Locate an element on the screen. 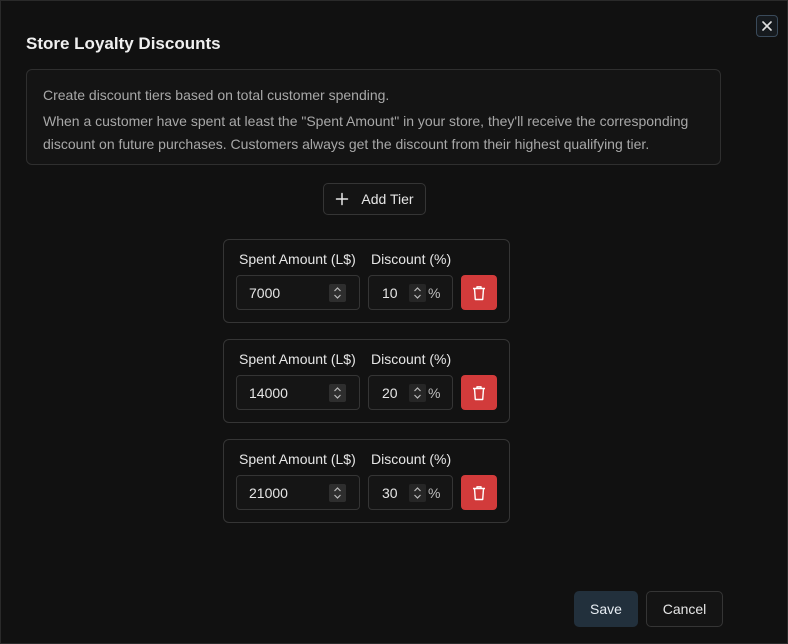 Image resolution: width=788 pixels, height=644 pixels. spent-amount-value: 14000 is located at coordinates (268, 393).